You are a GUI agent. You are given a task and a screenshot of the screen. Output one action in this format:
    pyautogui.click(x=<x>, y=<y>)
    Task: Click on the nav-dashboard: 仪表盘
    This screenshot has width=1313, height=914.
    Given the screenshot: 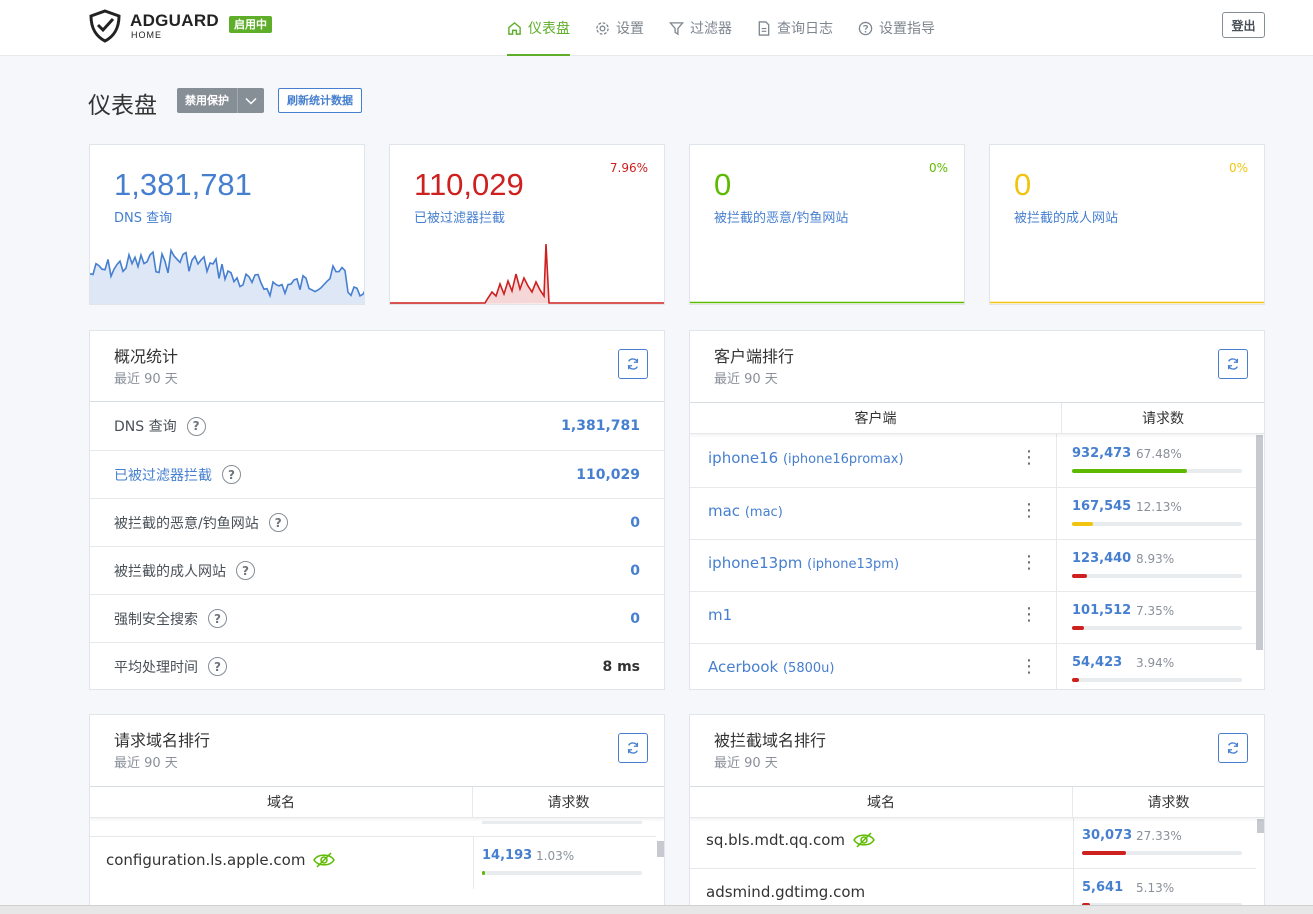 What is the action you would take?
    pyautogui.click(x=538, y=28)
    